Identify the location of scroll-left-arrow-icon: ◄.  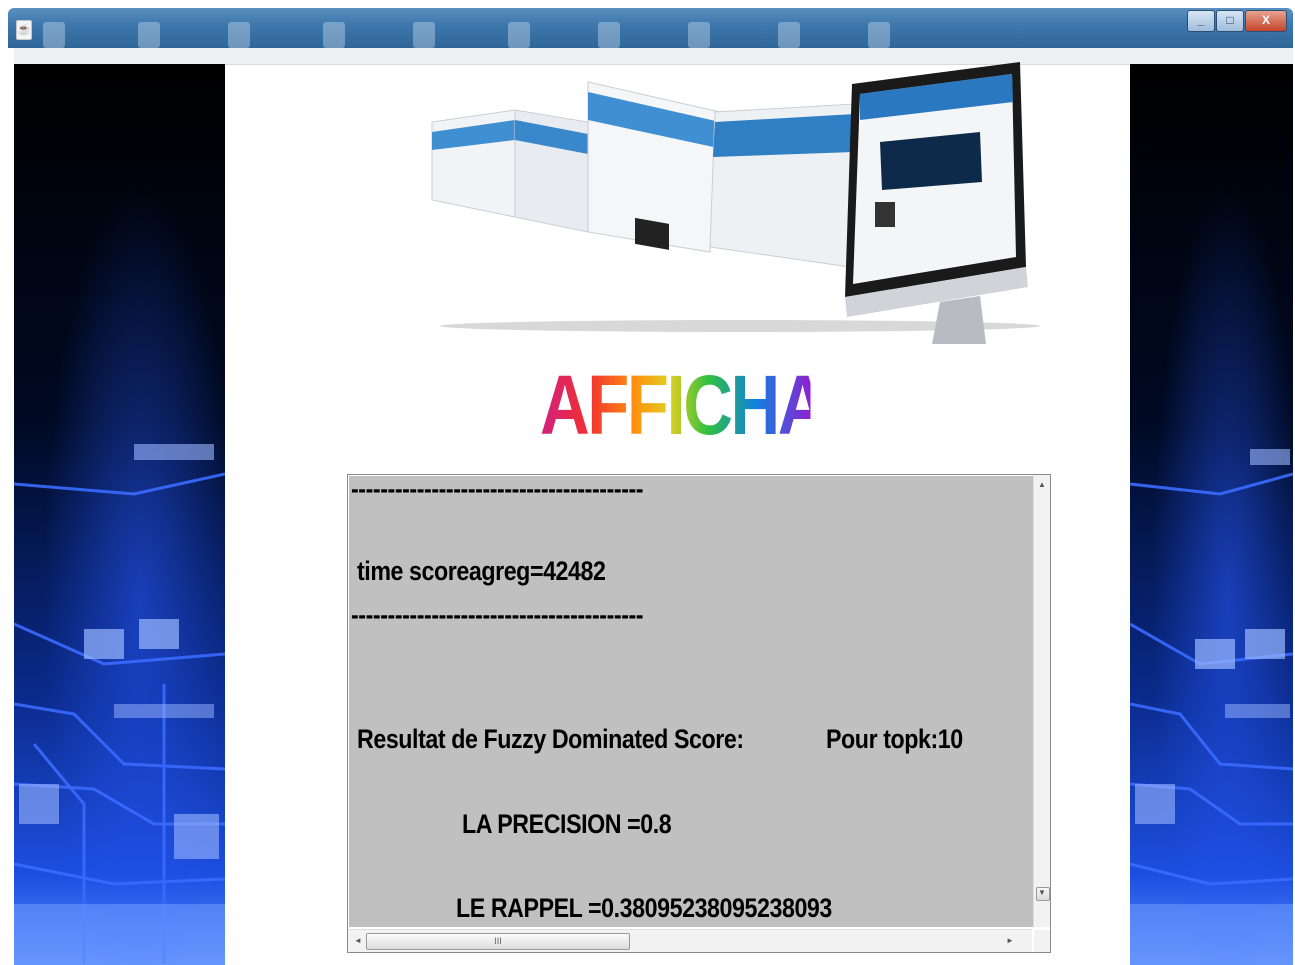
(358, 941).